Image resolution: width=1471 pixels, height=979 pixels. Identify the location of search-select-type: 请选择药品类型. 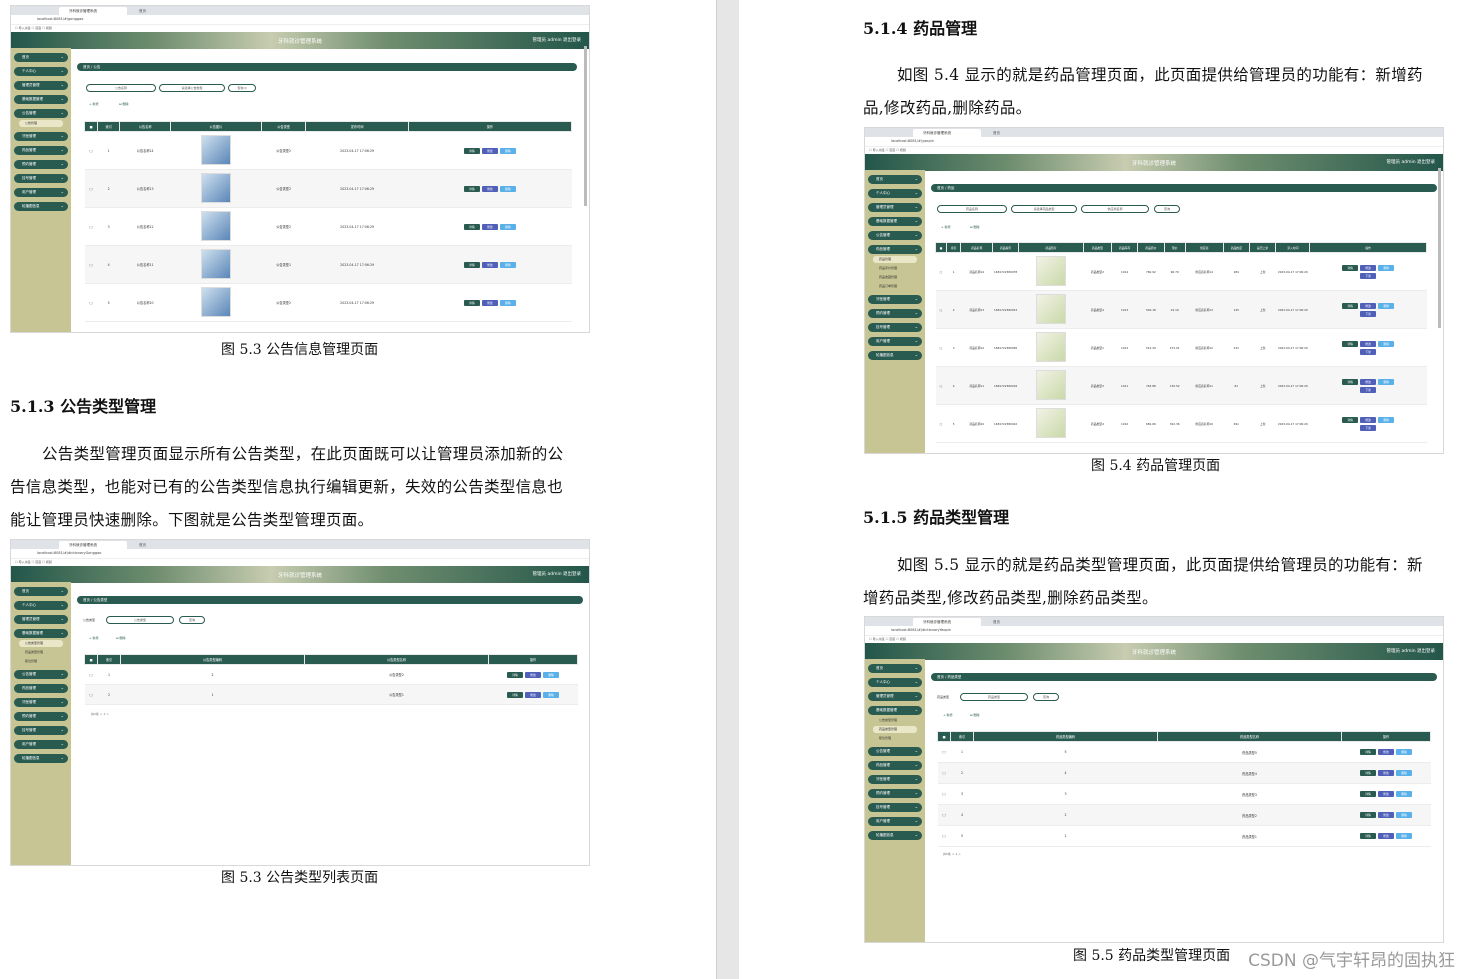
(1044, 209).